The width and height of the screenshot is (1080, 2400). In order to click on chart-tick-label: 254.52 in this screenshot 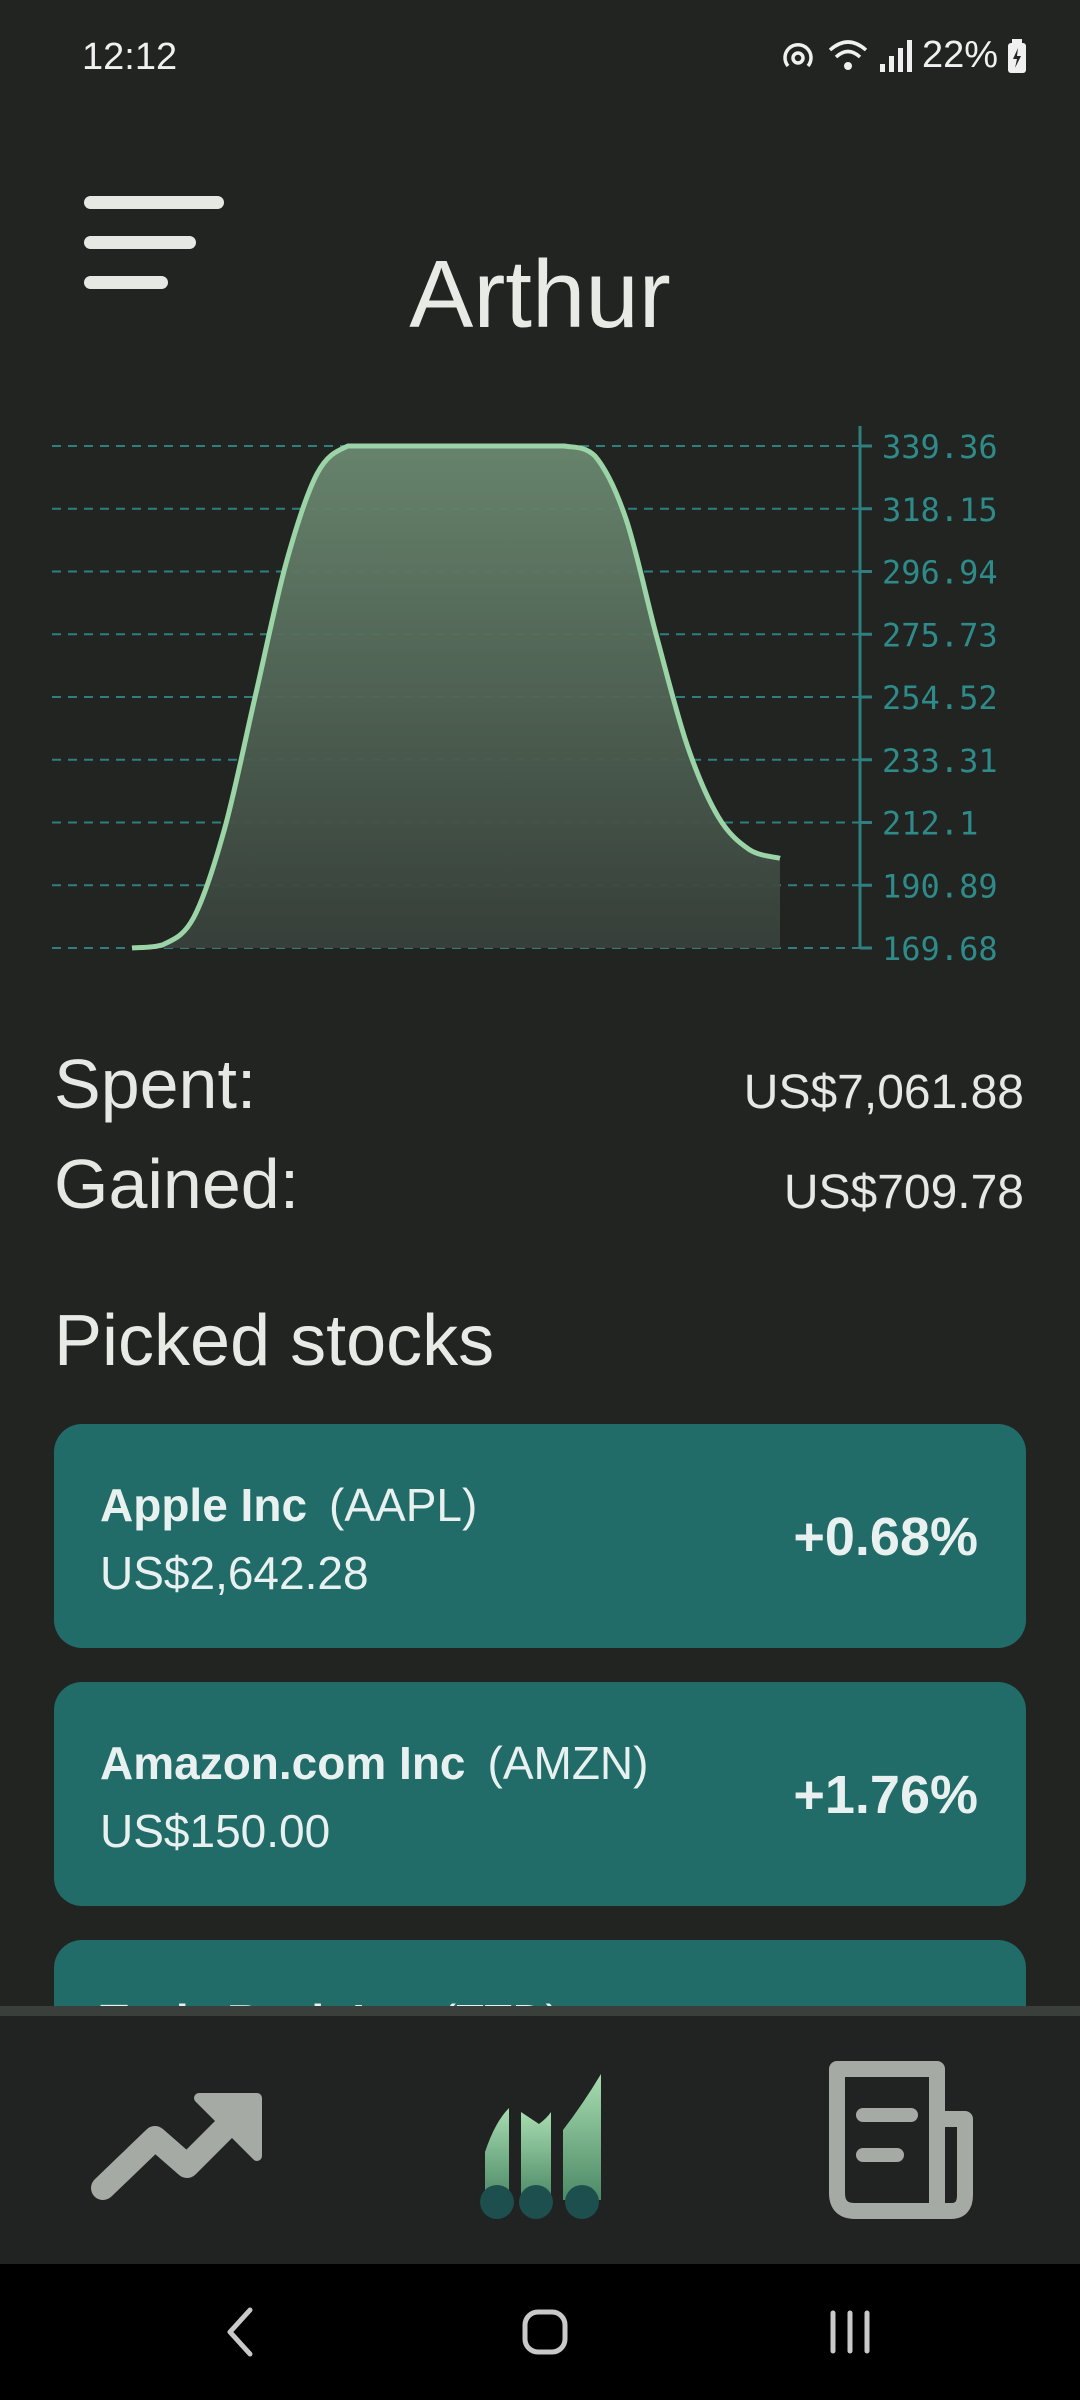, I will do `click(940, 698)`.